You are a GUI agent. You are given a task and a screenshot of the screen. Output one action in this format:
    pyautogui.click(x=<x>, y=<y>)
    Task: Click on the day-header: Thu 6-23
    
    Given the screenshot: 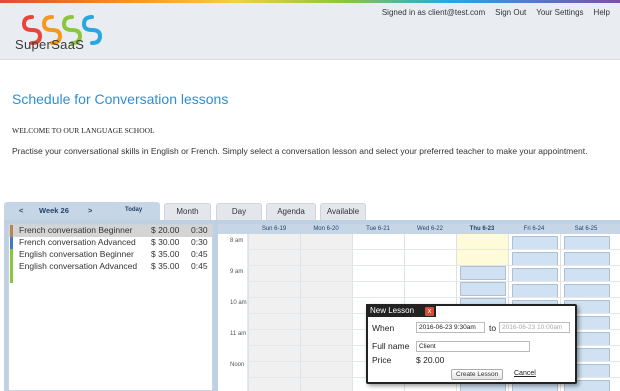 What is the action you would take?
    pyautogui.click(x=482, y=229)
    